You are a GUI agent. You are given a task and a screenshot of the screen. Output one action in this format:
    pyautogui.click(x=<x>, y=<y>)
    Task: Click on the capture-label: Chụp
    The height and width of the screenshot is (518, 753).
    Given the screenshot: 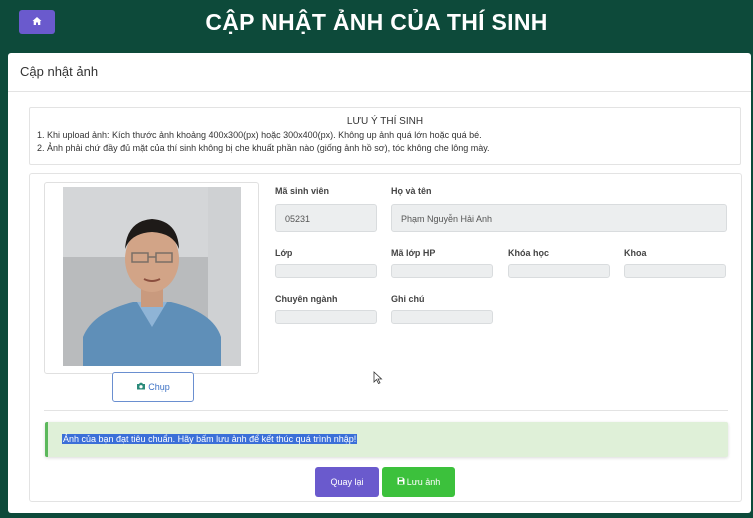 What is the action you would take?
    pyautogui.click(x=159, y=387)
    